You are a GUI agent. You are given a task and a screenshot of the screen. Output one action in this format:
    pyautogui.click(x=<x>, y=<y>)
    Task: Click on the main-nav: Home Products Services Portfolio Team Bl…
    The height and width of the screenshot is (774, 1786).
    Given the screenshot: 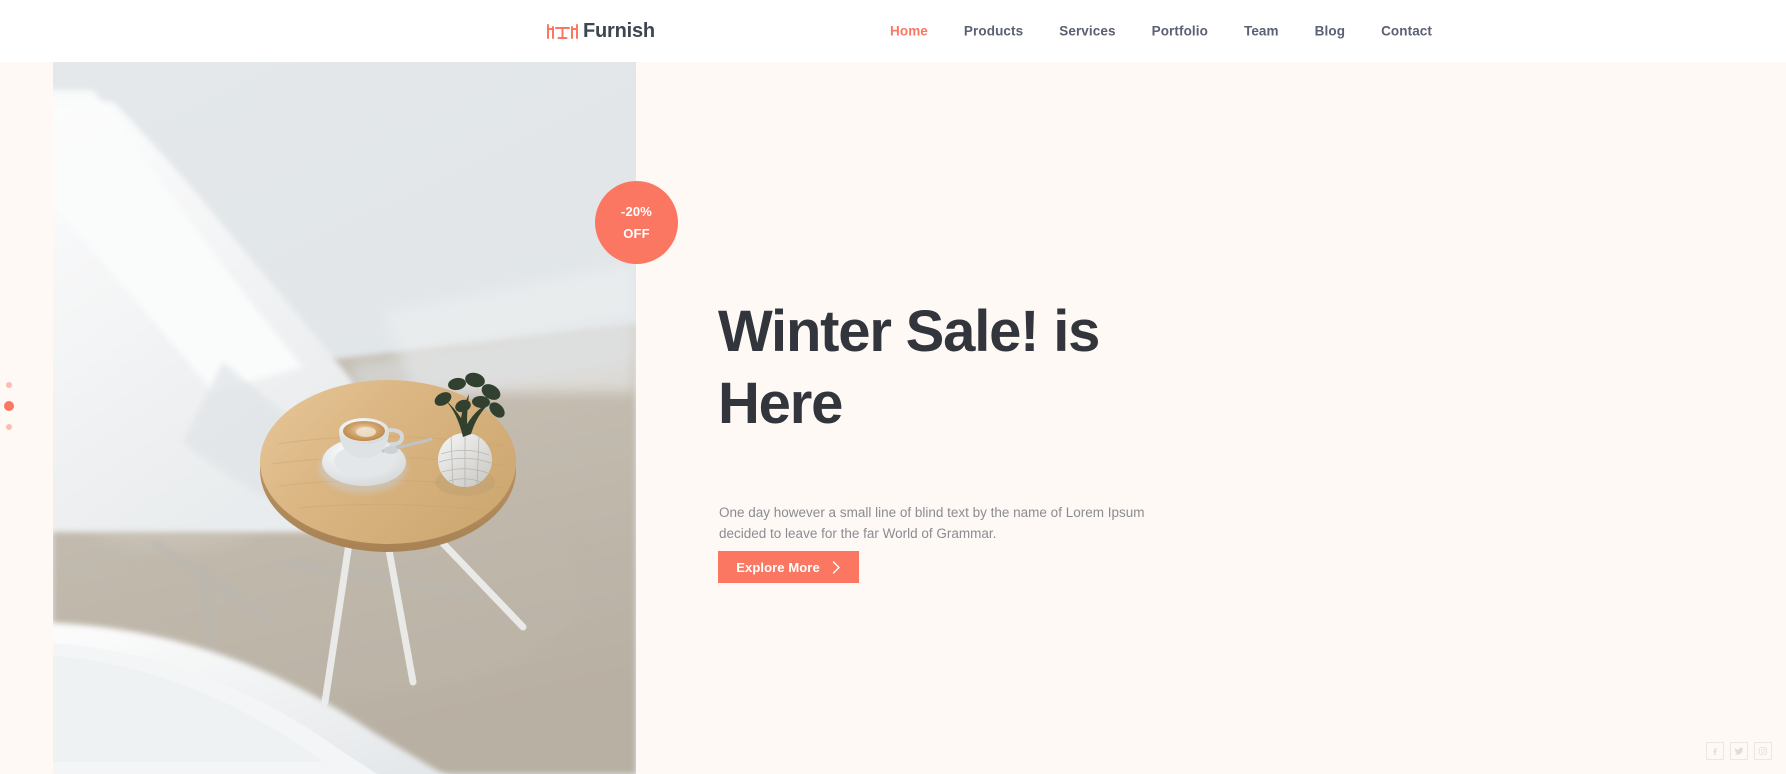 What is the action you would take?
    pyautogui.click(x=1161, y=31)
    